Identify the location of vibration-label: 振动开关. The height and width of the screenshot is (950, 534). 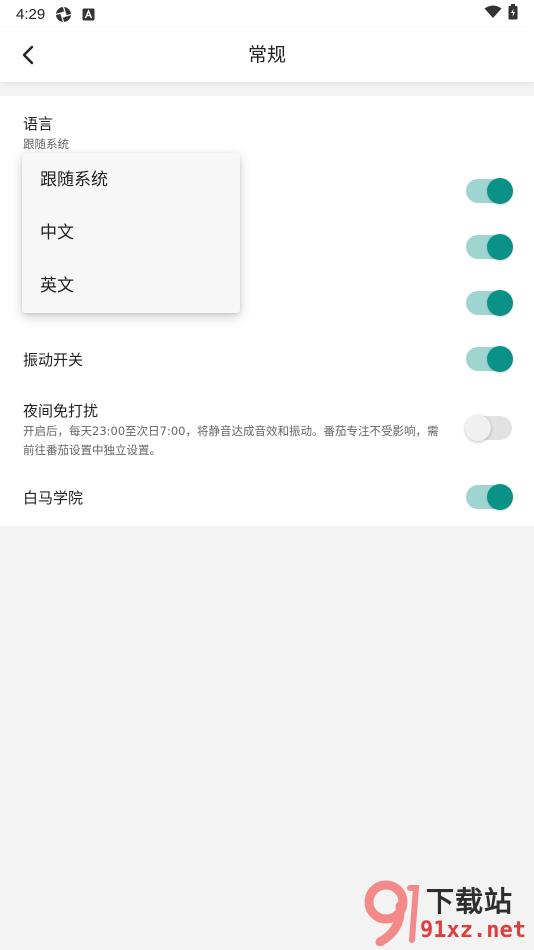
(53, 360).